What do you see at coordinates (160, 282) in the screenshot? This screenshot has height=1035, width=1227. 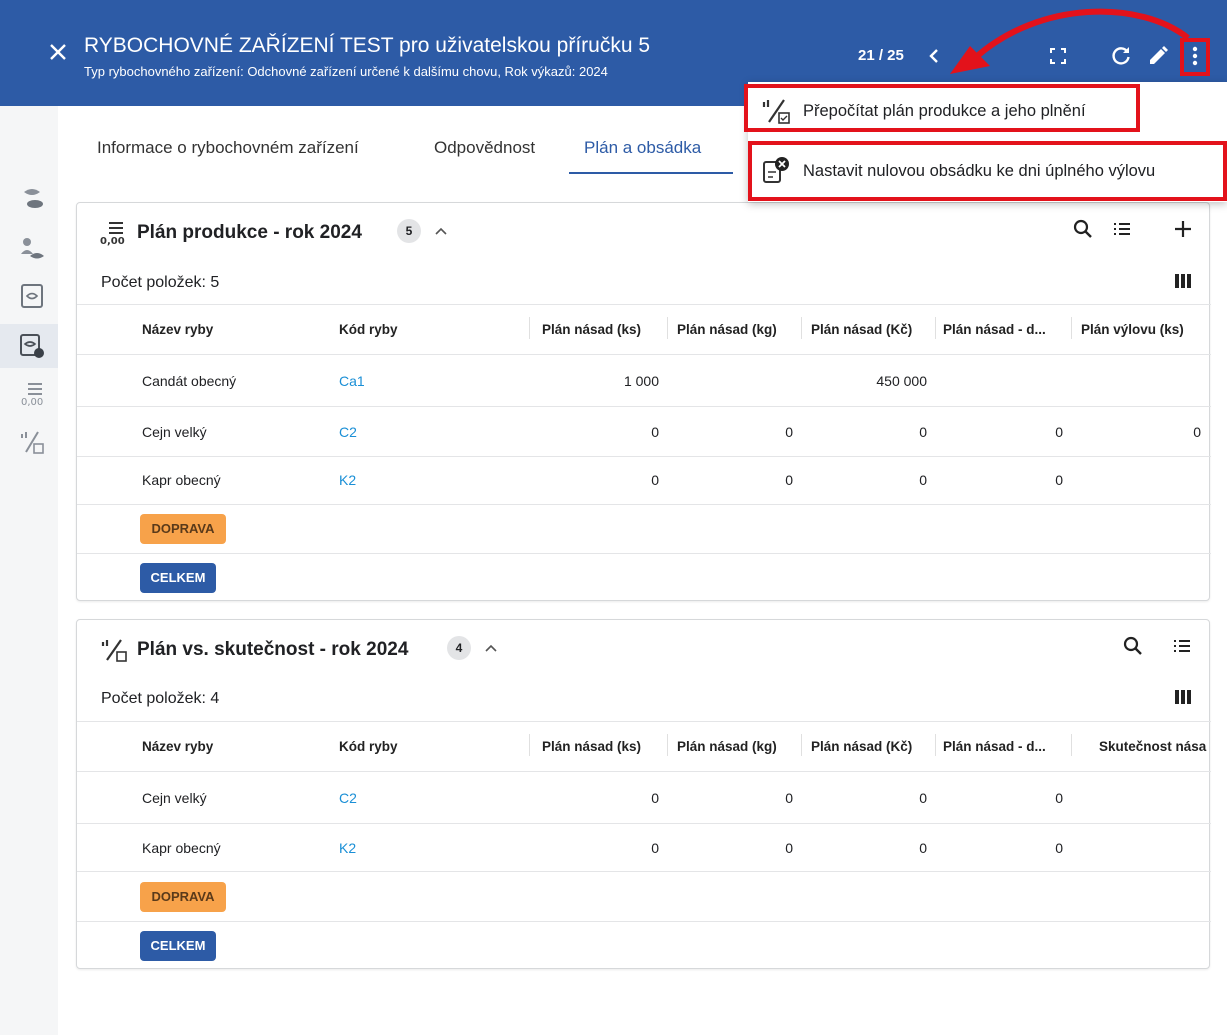 I see `item-count: Počet položek: 5` at bounding box center [160, 282].